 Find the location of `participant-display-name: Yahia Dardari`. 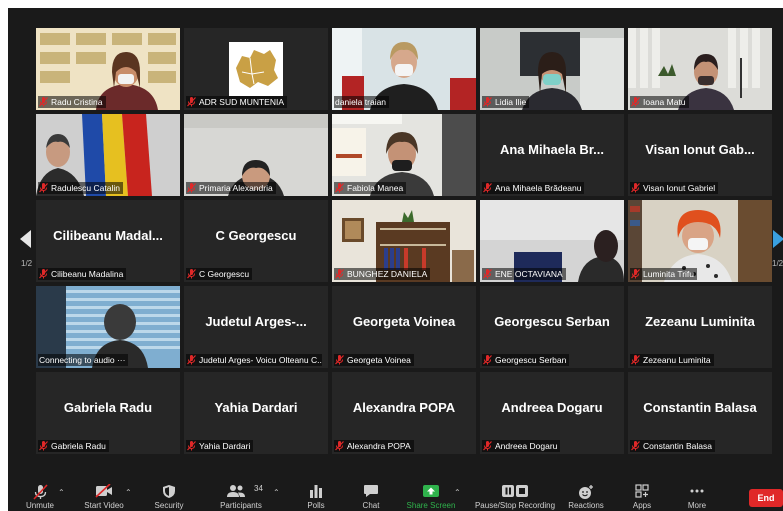

participant-display-name: Yahia Dardari is located at coordinates (256, 407).